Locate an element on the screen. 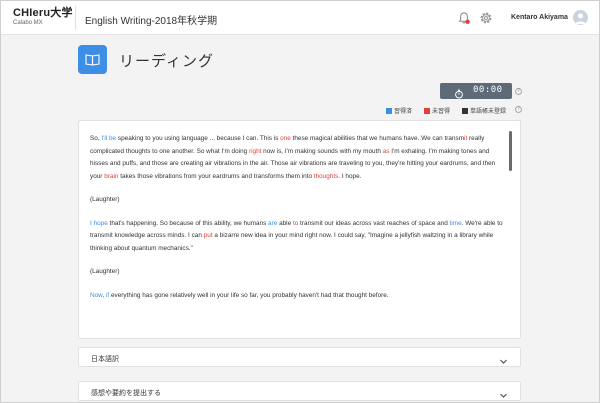  text-segment: . I hope. is located at coordinates (350, 176).